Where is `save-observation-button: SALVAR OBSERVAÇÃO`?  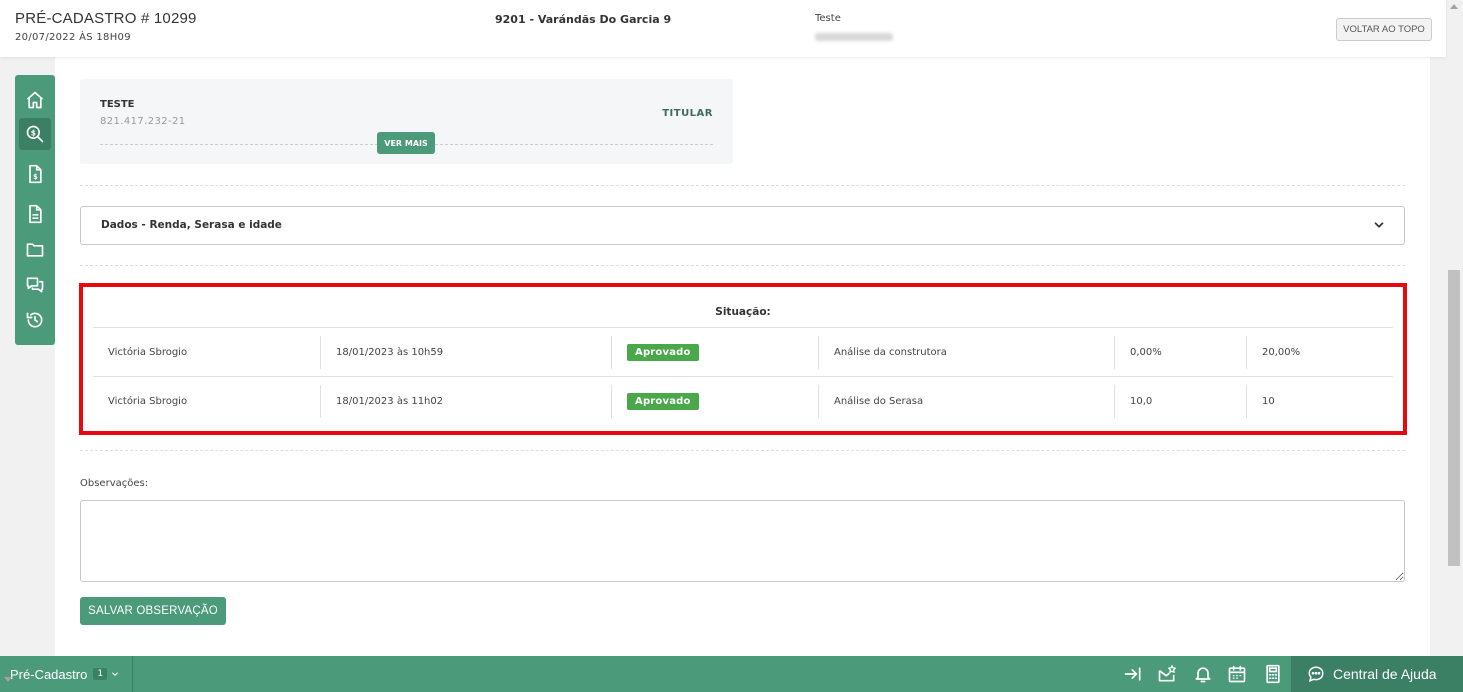
save-observation-button: SALVAR OBSERVAÇÃO is located at coordinates (153, 611).